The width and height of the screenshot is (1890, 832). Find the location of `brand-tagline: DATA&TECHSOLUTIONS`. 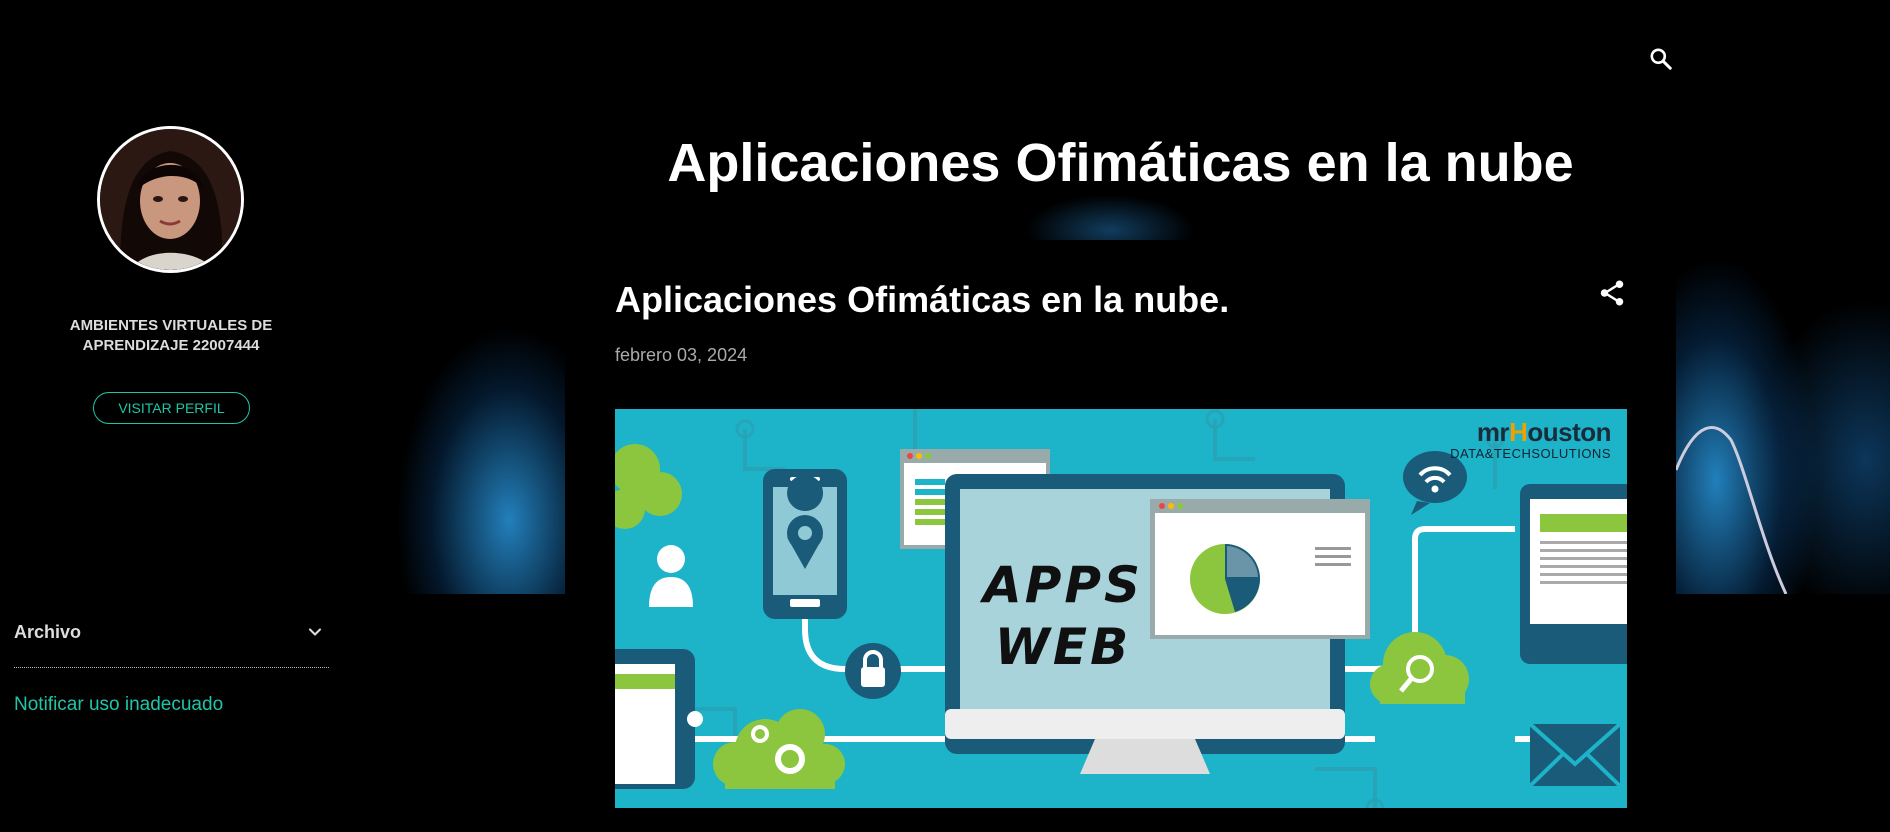

brand-tagline: DATA&TECHSOLUTIONS is located at coordinates (1530, 453).